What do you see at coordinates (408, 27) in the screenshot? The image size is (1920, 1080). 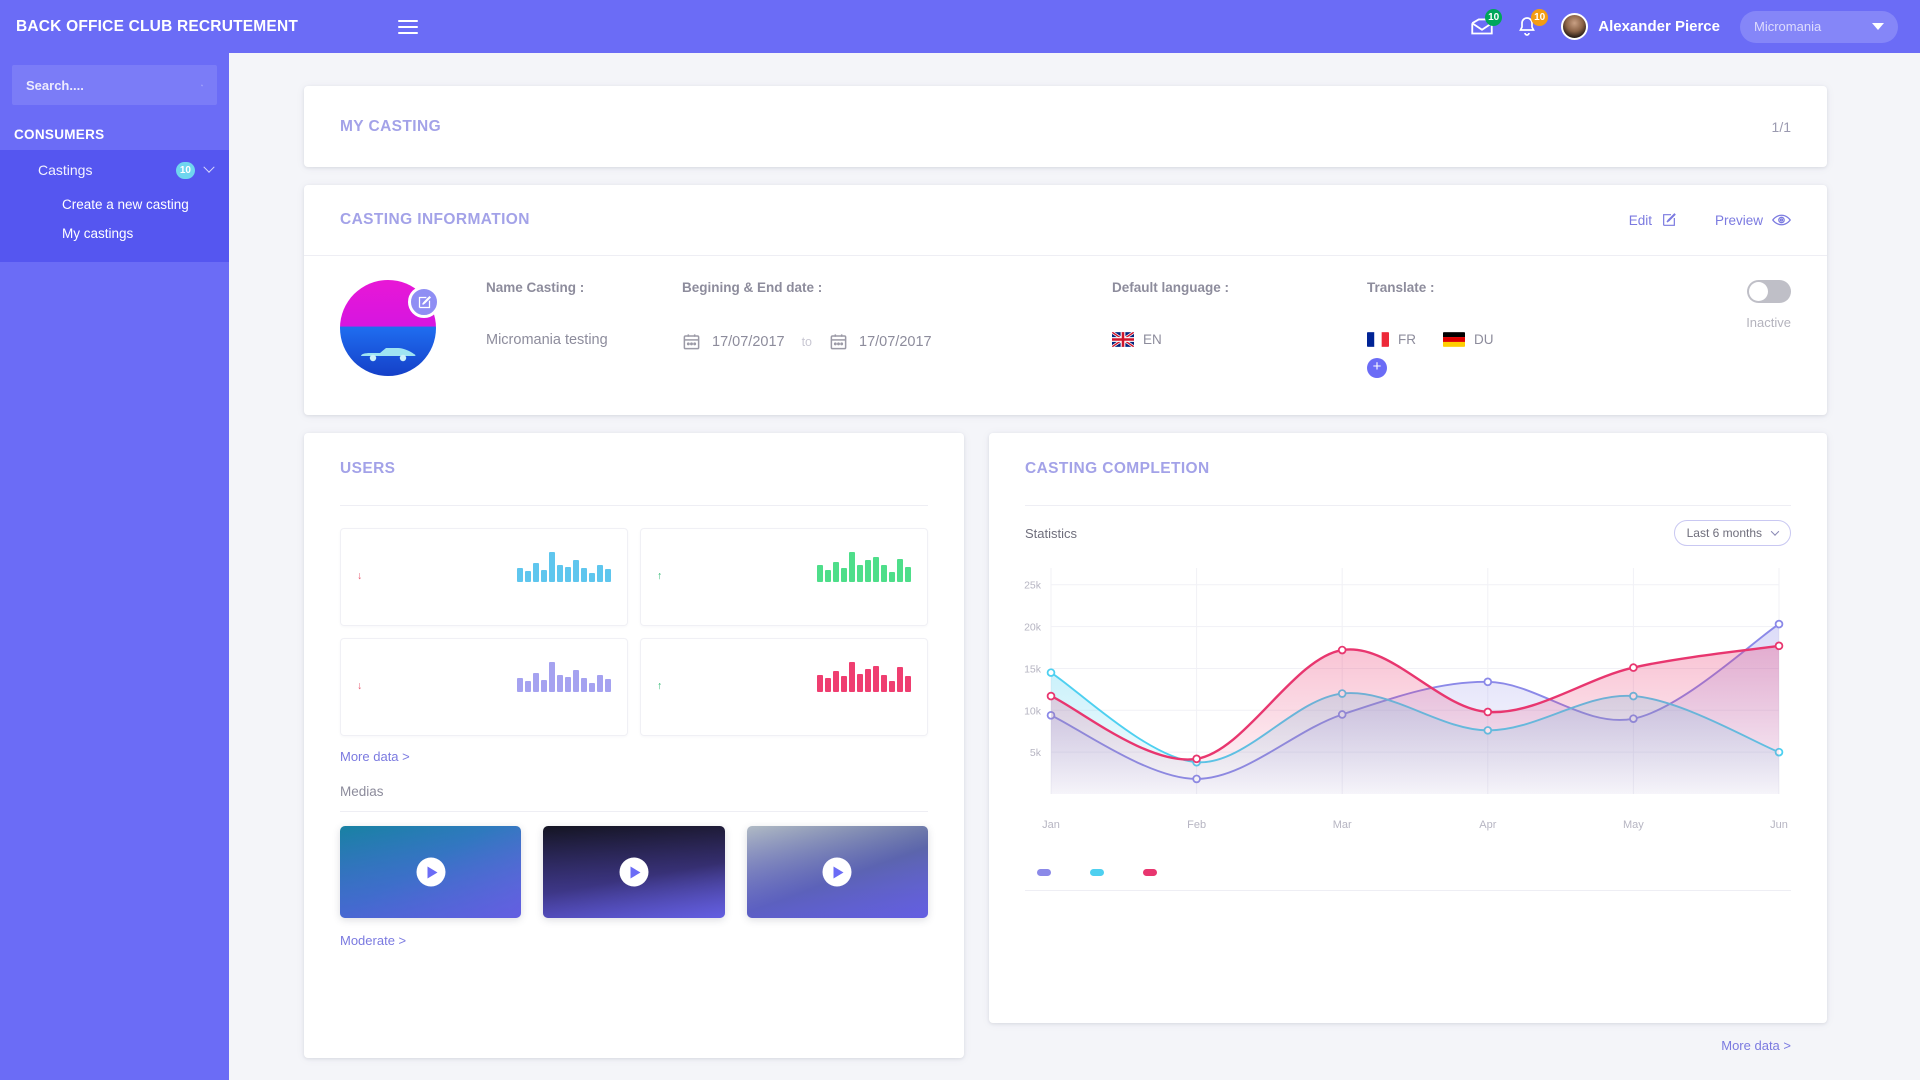 I see `hamburger-icon` at bounding box center [408, 27].